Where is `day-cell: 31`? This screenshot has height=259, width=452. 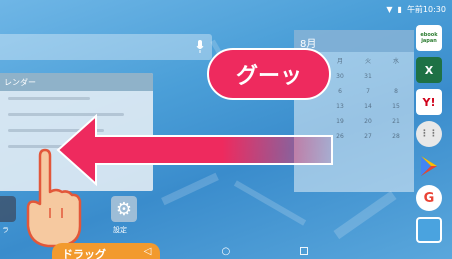
day-cell: 31 is located at coordinates (368, 76).